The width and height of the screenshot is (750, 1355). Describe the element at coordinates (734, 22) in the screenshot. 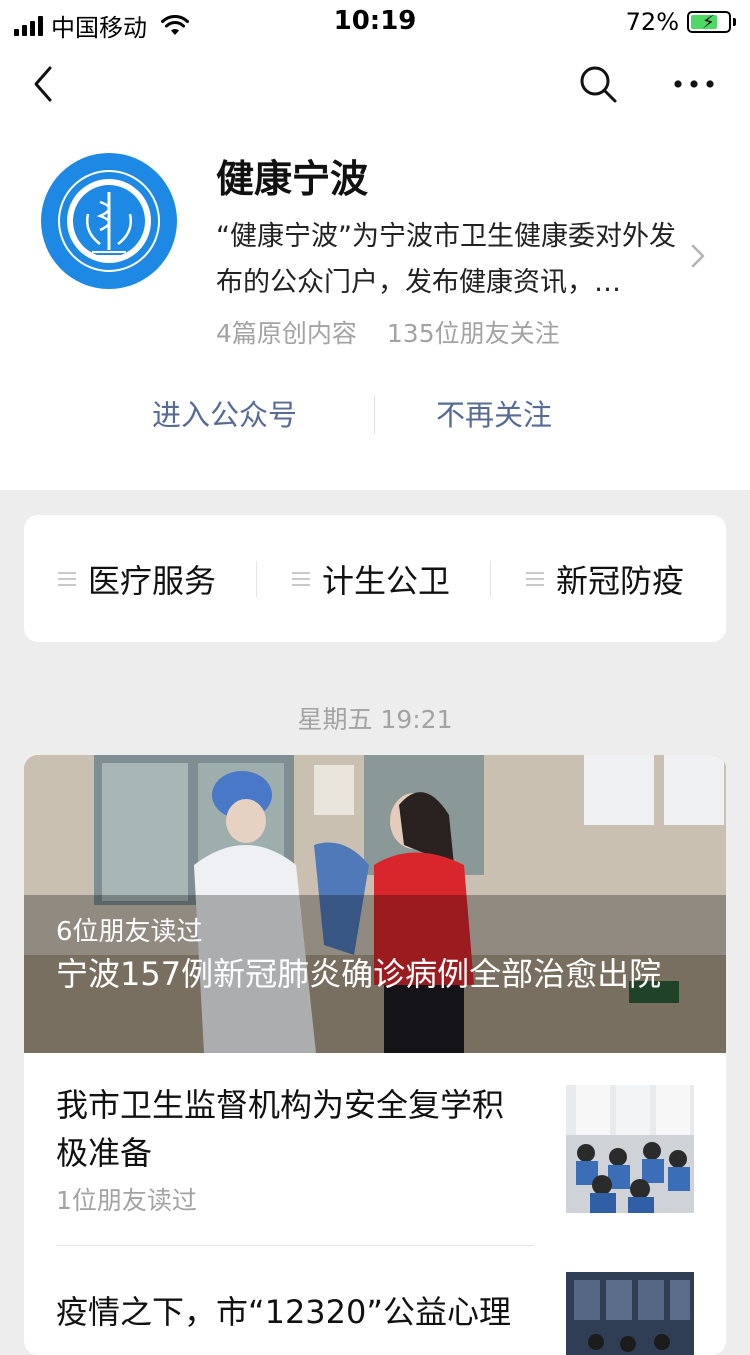

I see `battery-tip` at that location.